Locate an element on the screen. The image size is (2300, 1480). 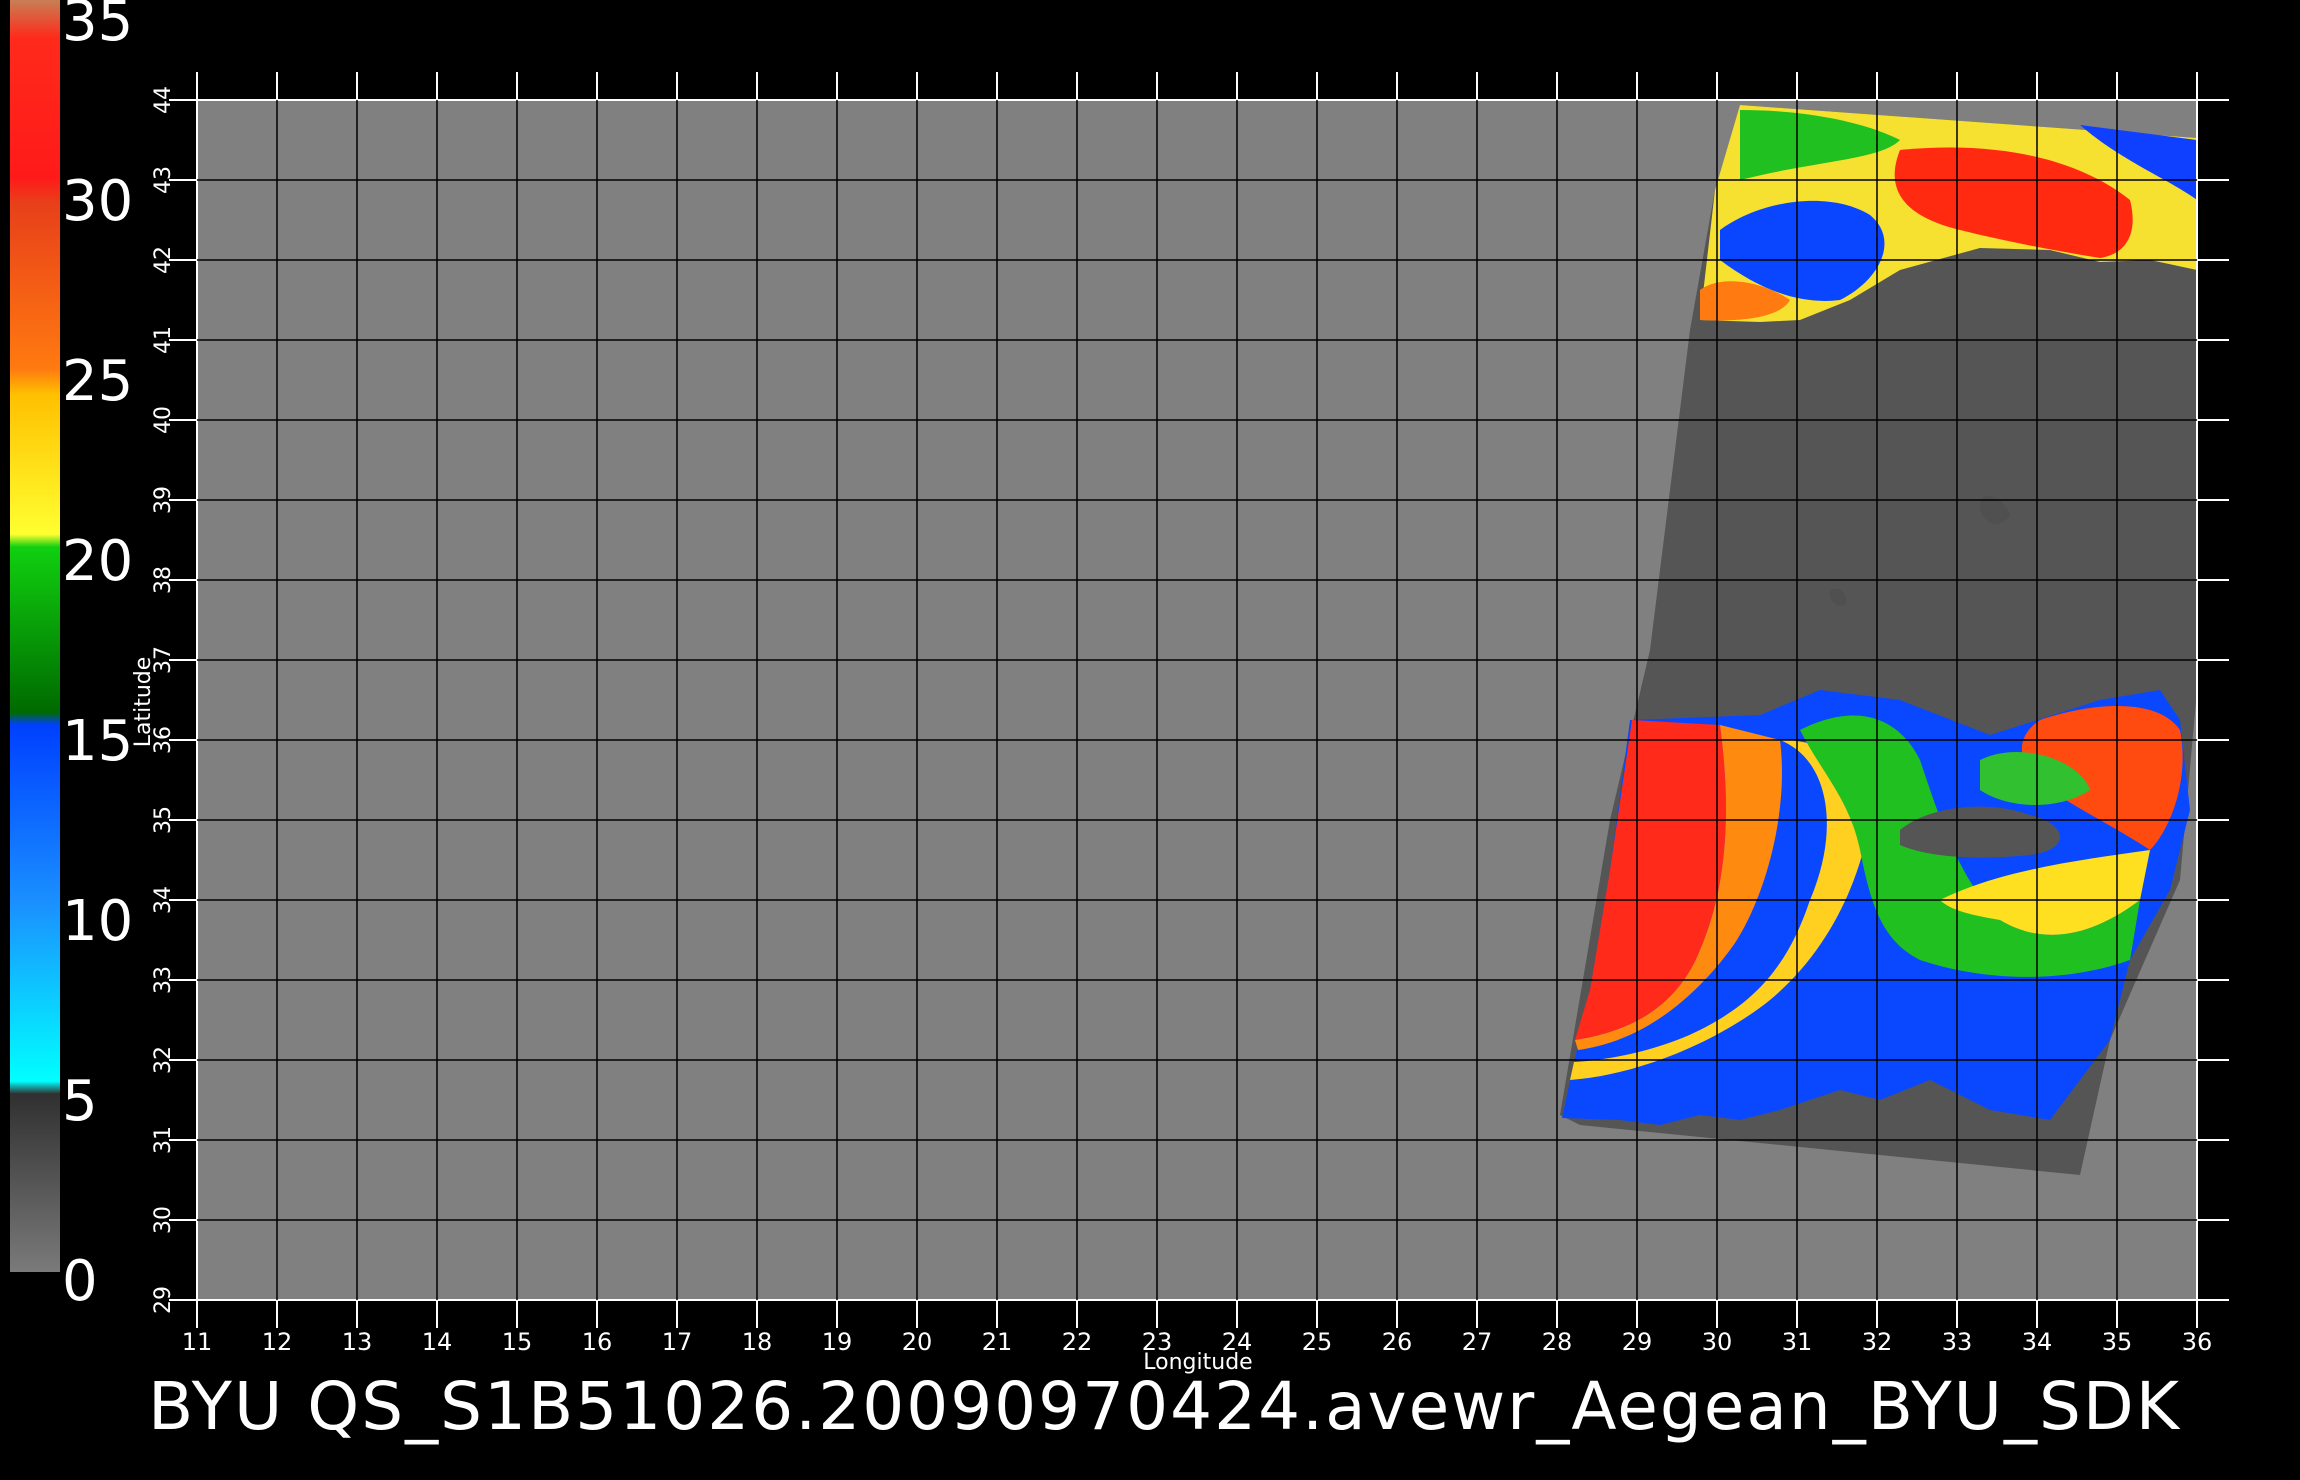
y-tick-label: 30 is located at coordinates (163, 1220).